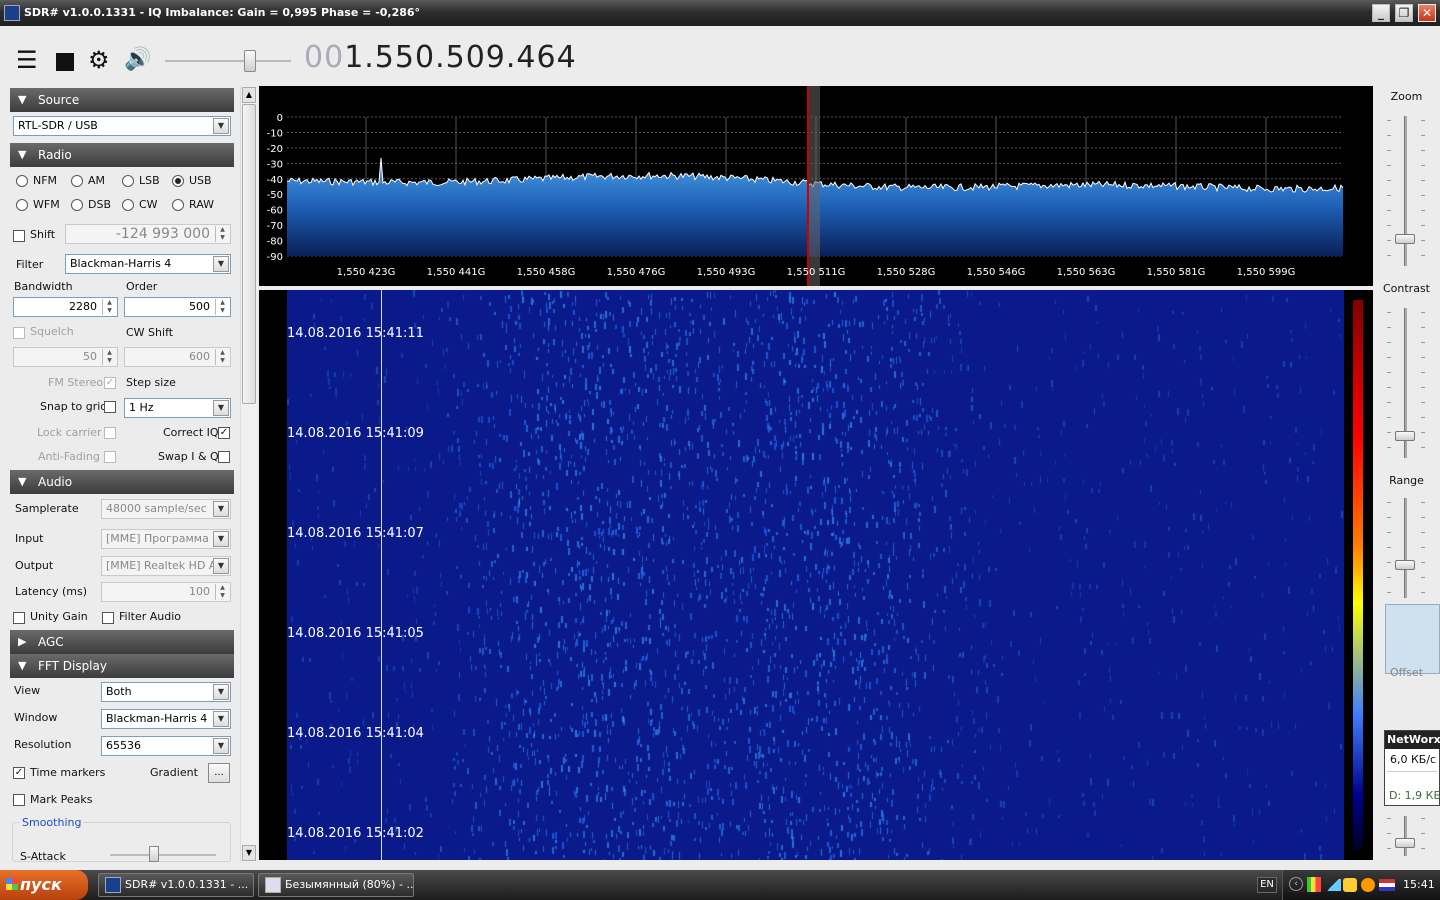 This screenshot has height=900, width=1440. I want to click on sattack-slider-track, so click(163, 855).